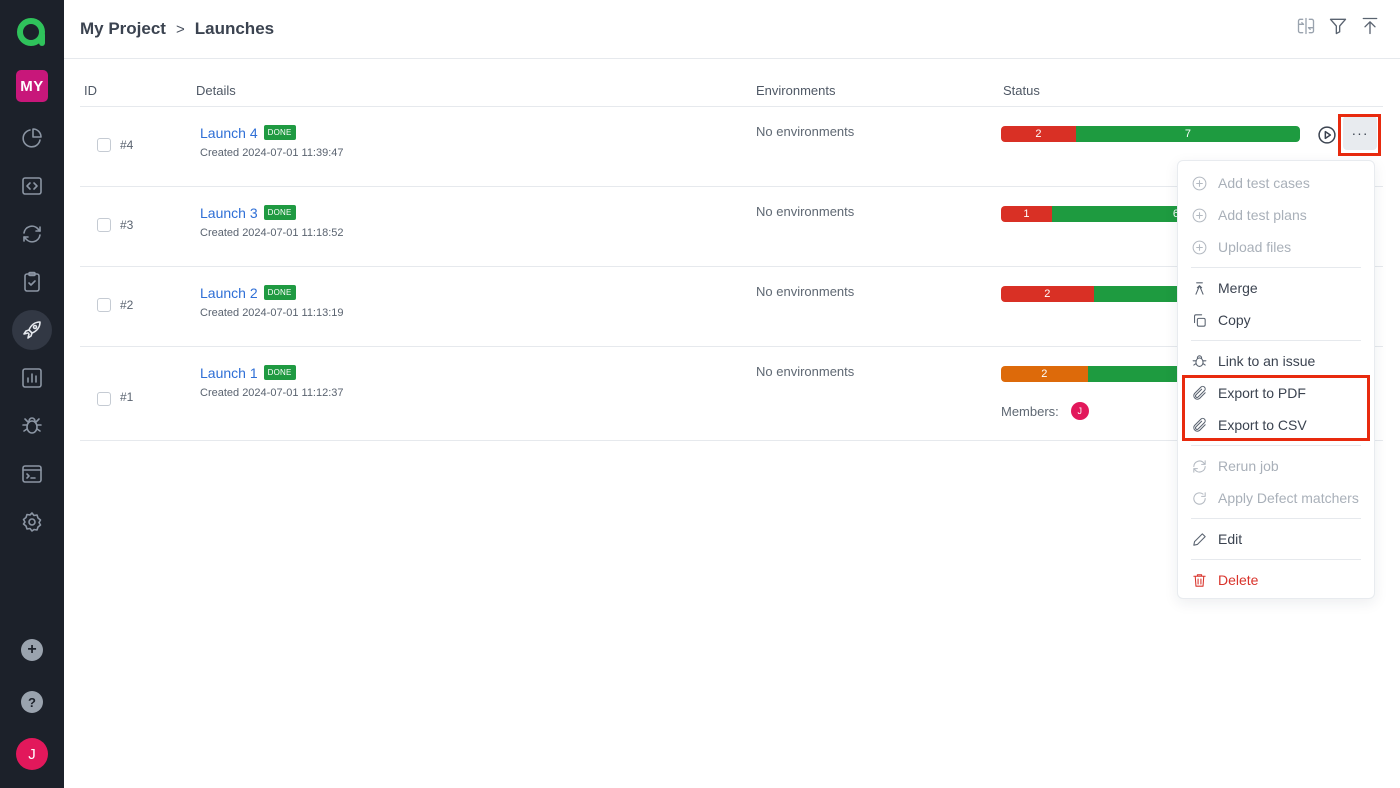 Image resolution: width=1400 pixels, height=788 pixels. Describe the element at coordinates (1267, 361) in the screenshot. I see `menu-item-label: Link to an issue` at that location.